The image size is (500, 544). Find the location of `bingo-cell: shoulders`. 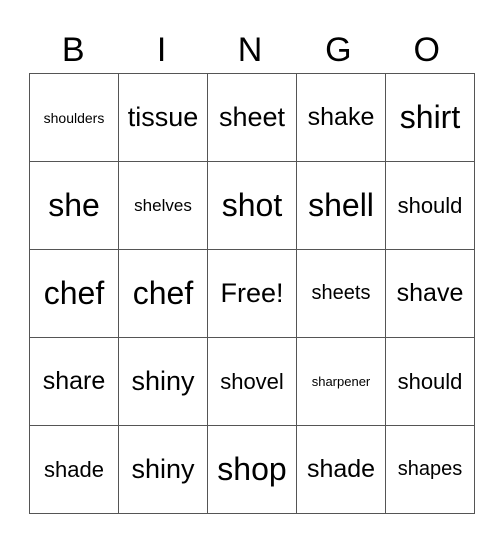

bingo-cell: shoulders is located at coordinates (74, 117).